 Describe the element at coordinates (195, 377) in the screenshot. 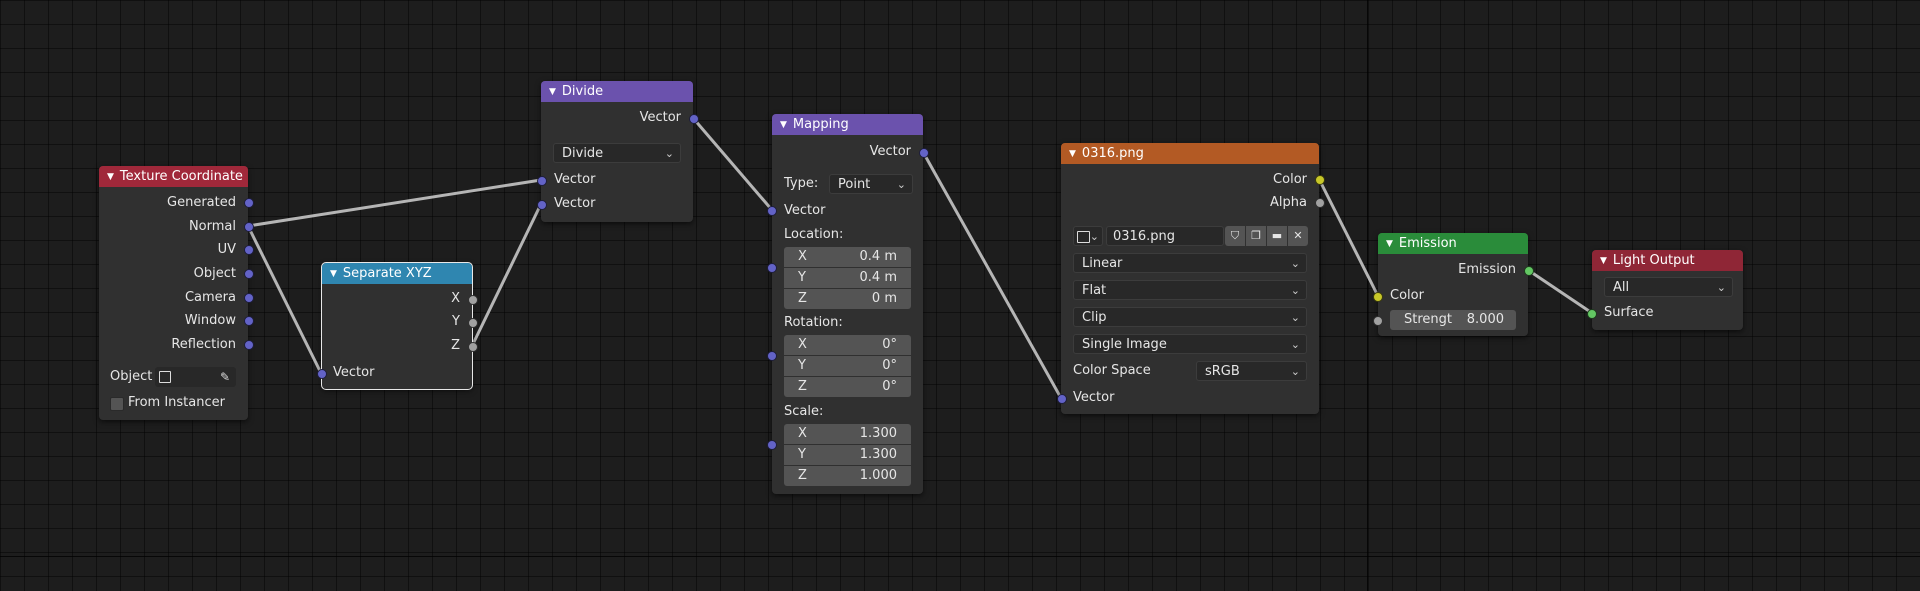

I see `object-picker-field: ✎` at that location.